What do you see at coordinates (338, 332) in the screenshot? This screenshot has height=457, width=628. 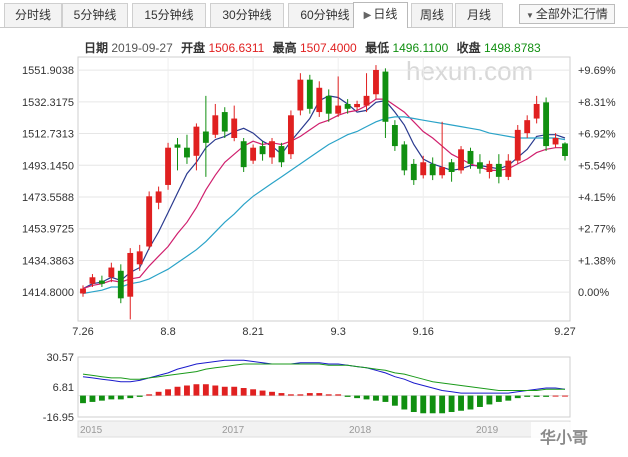 I see `x-tick-label: 9.3` at bounding box center [338, 332].